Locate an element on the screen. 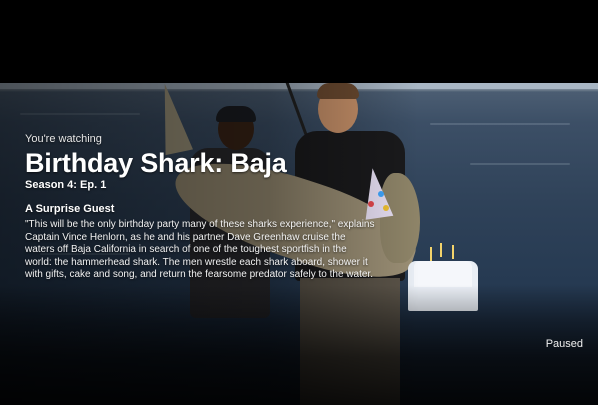 This screenshot has height=405, width=598. watching-label: You're watching is located at coordinates (63, 139).